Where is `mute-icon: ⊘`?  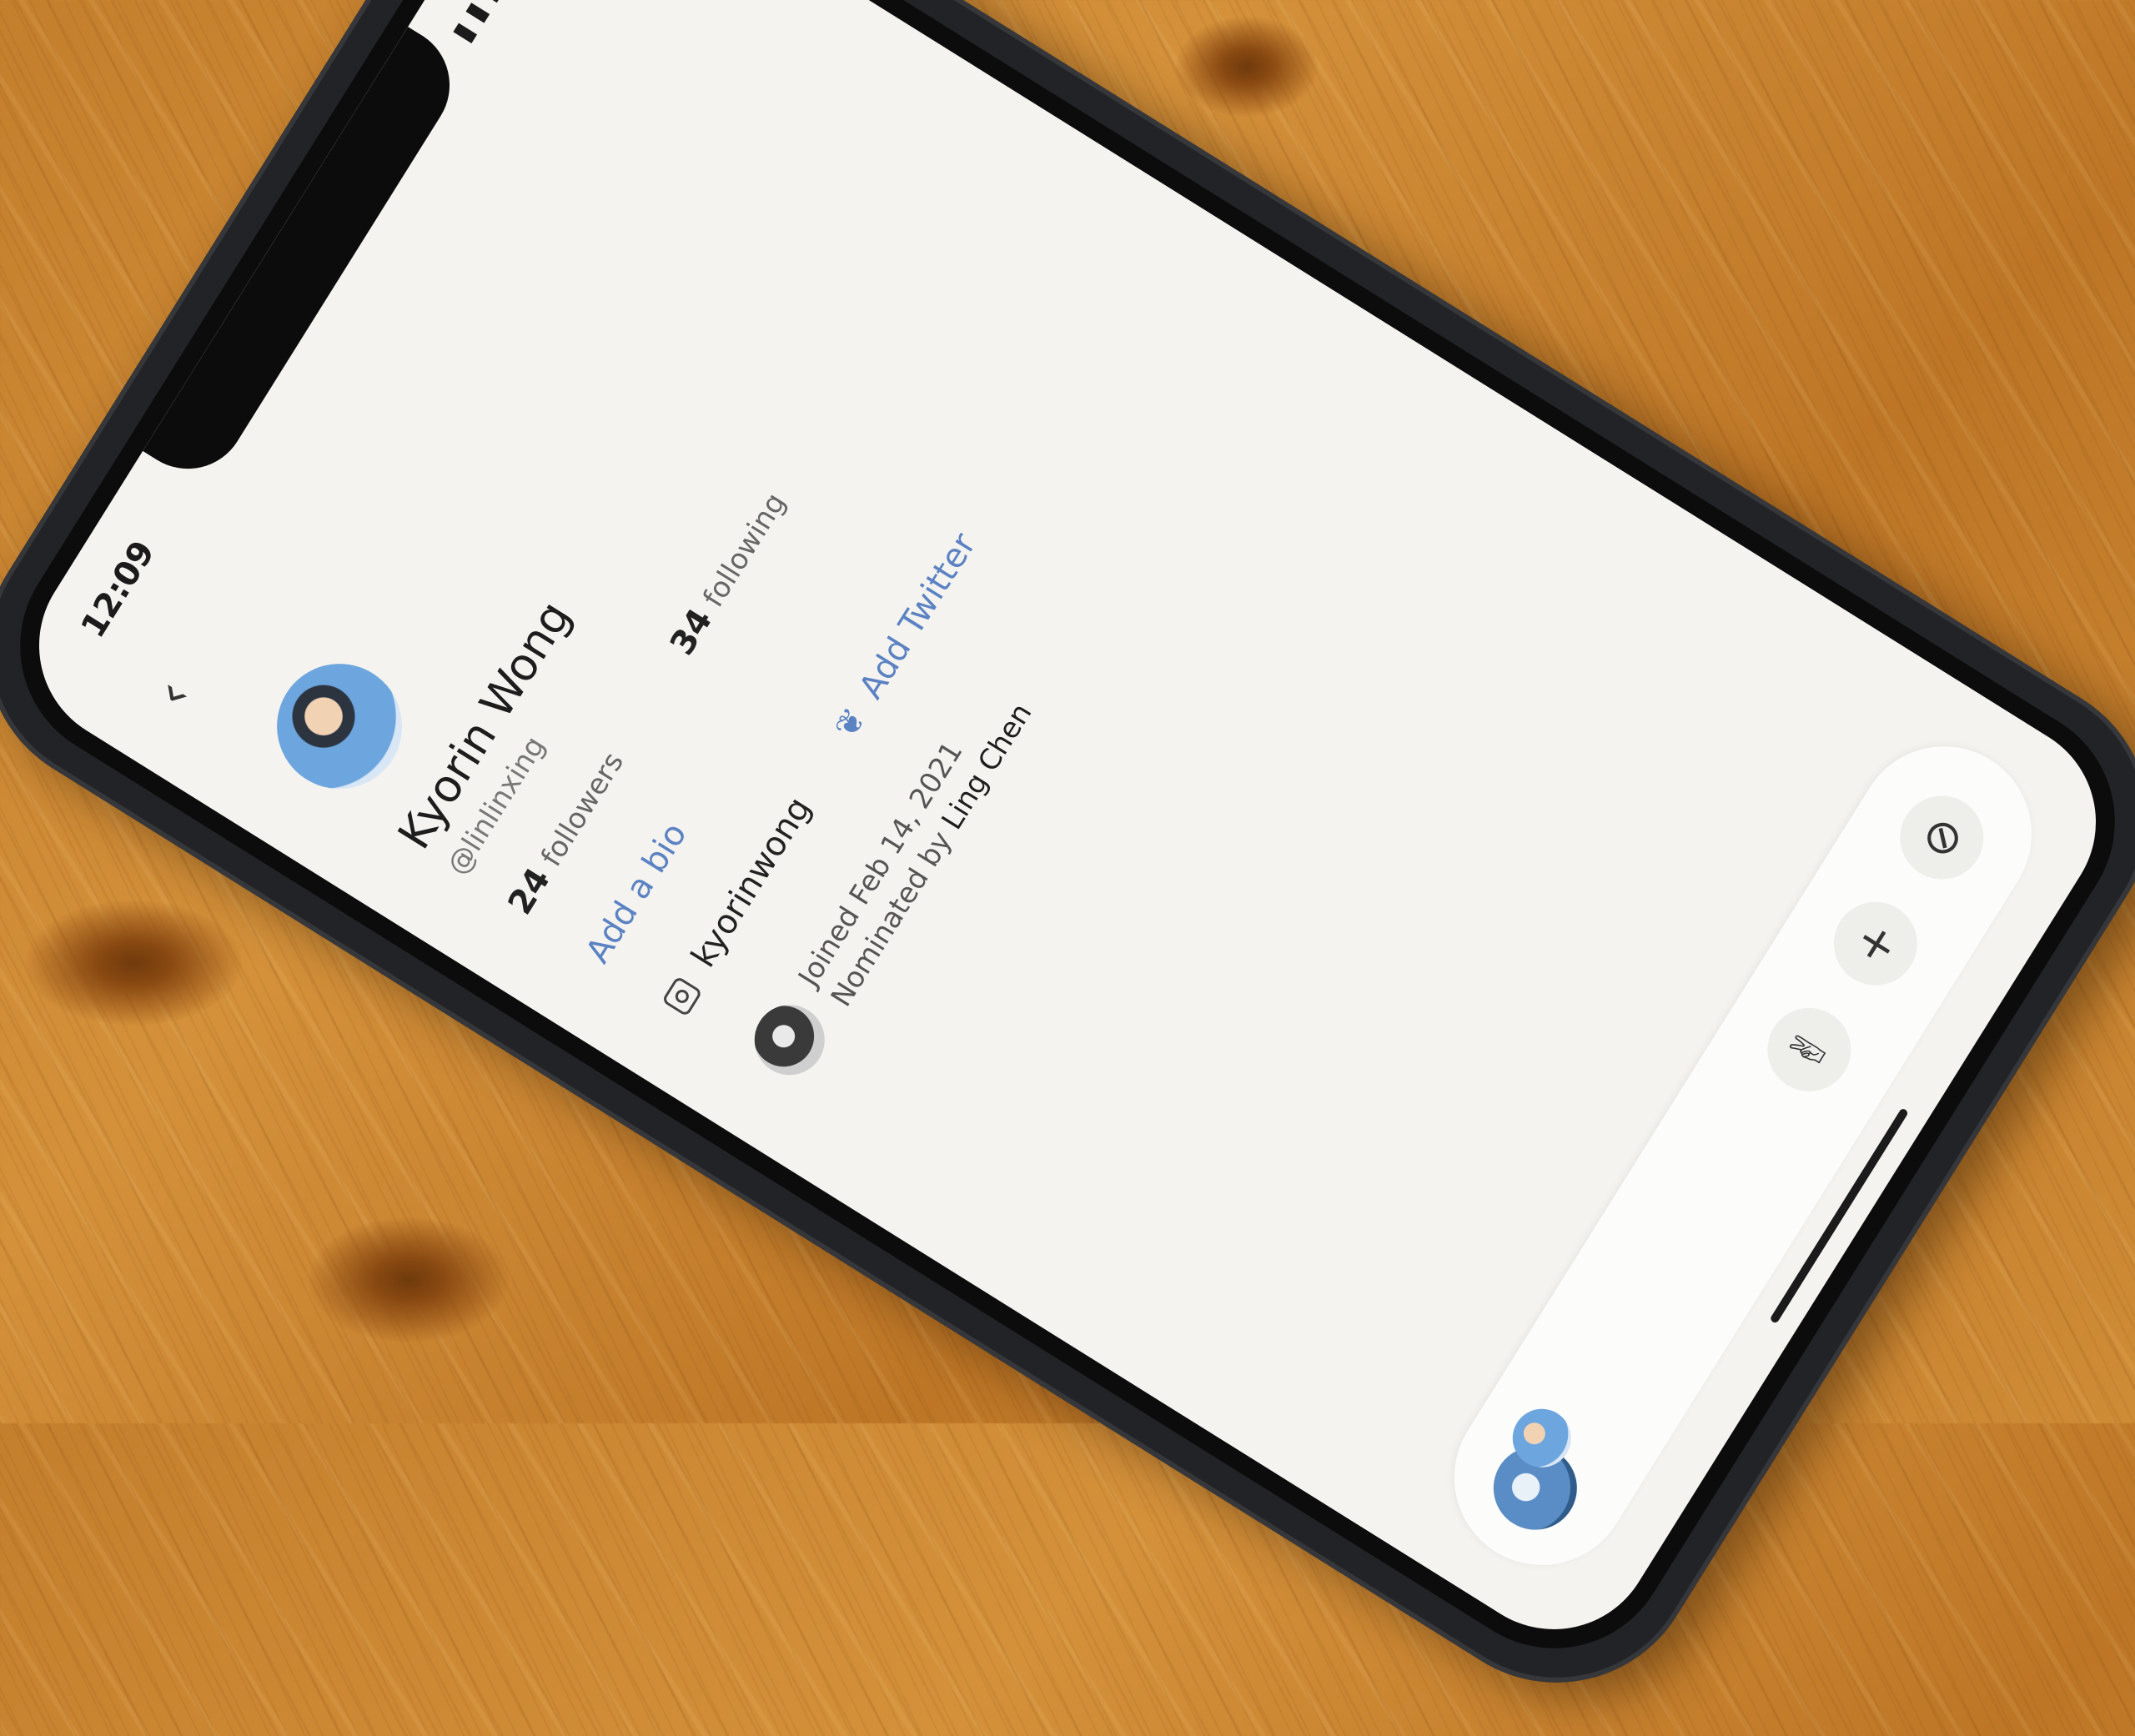 mute-icon: ⊘ is located at coordinates (1942, 838).